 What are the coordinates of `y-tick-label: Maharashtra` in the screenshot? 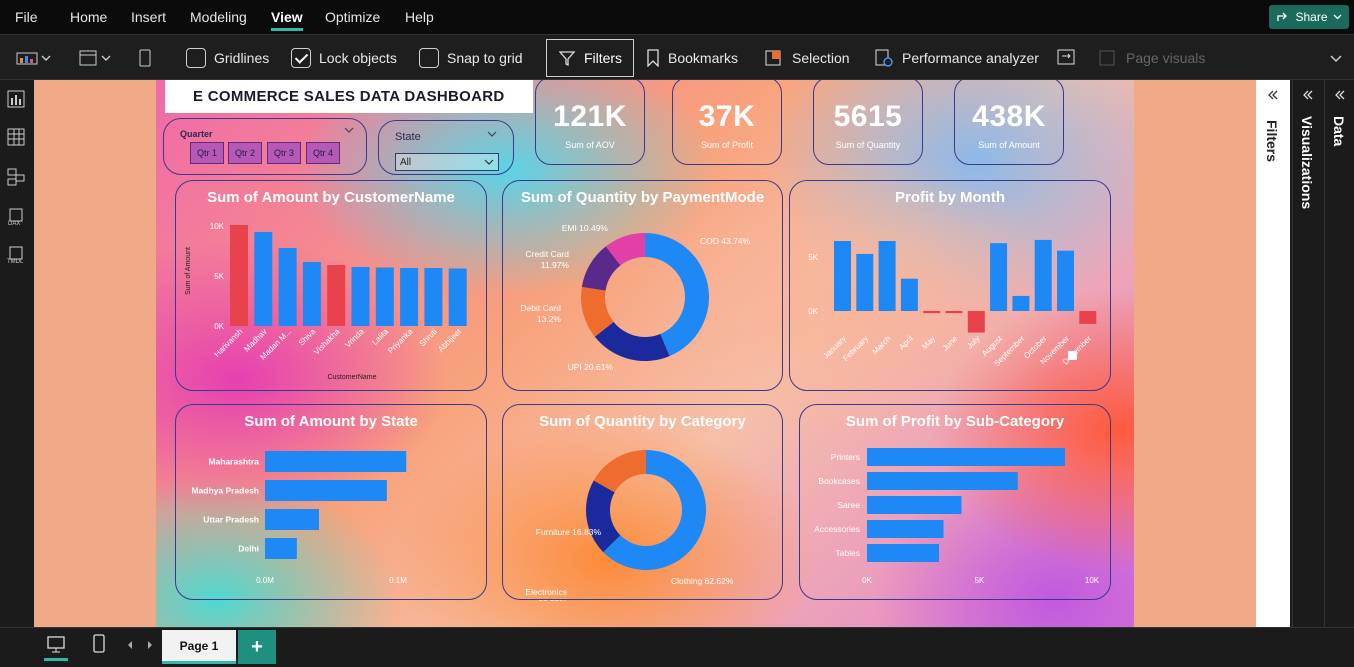 It's located at (233, 462).